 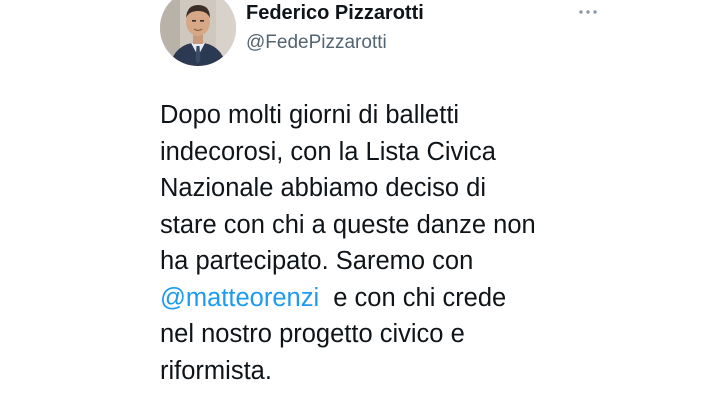 What do you see at coordinates (312, 334) in the screenshot?
I see `tweet-line: nel nostro progetto civico e` at bounding box center [312, 334].